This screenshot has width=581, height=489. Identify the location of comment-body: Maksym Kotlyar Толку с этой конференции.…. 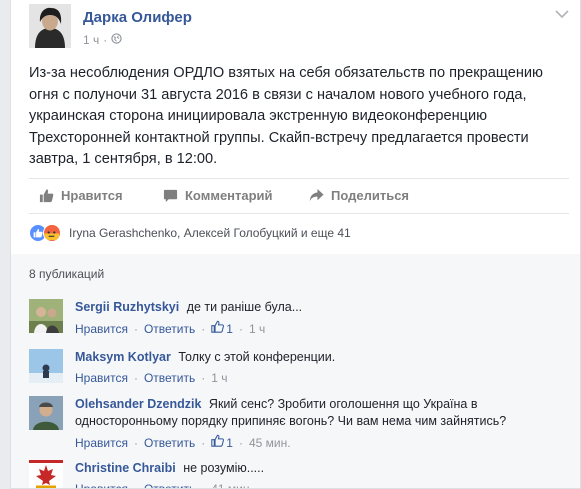
(322, 368).